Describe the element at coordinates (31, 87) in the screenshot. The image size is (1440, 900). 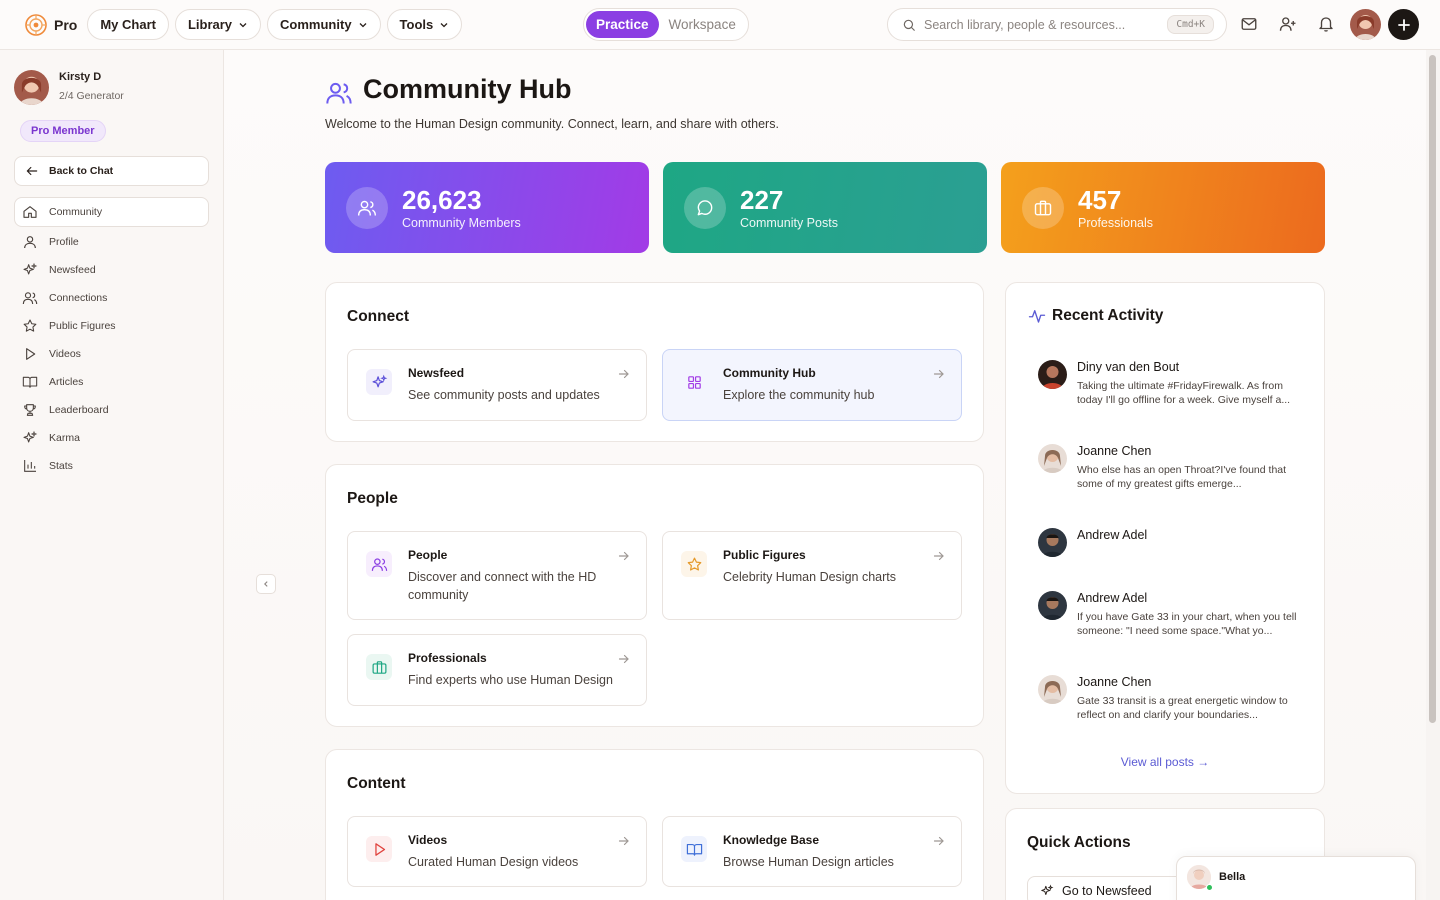
I see `user-avatar` at that location.